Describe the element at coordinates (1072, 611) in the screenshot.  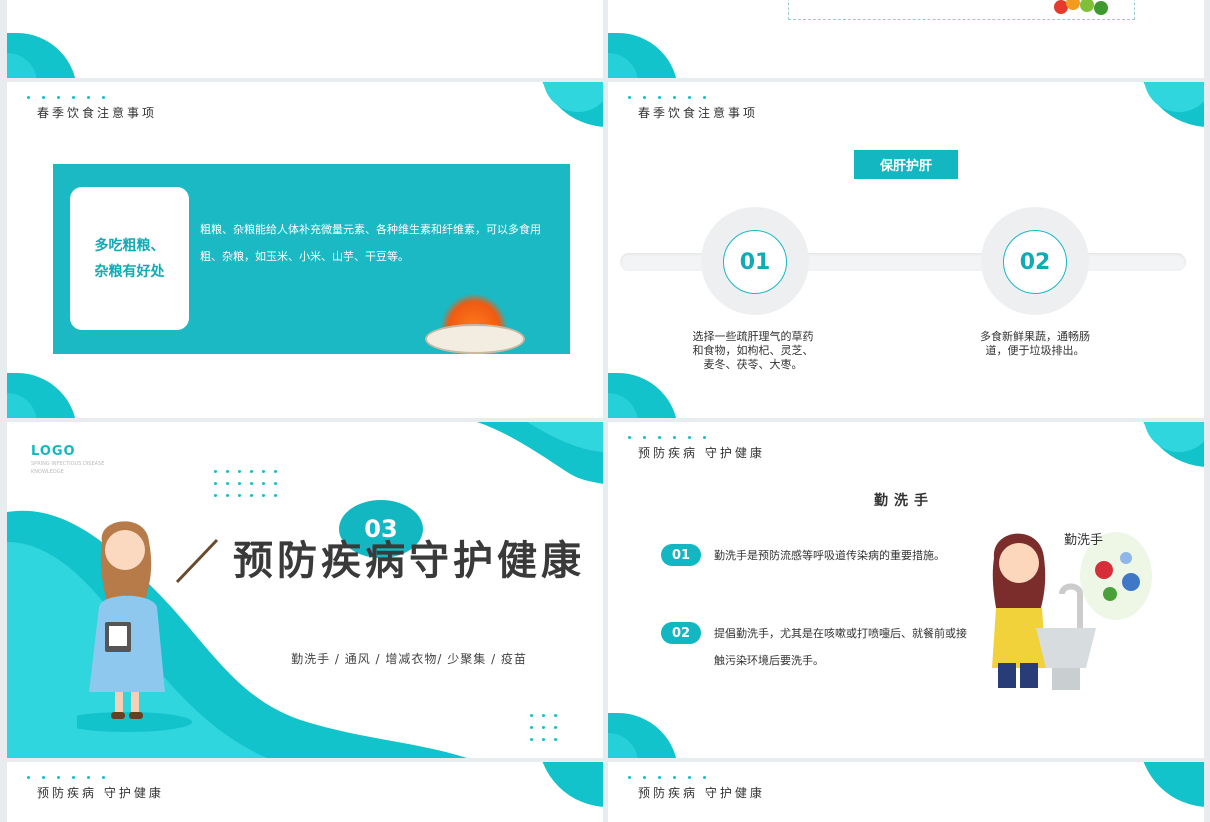
I see `handwashing-illustration: 勤洗手` at that location.